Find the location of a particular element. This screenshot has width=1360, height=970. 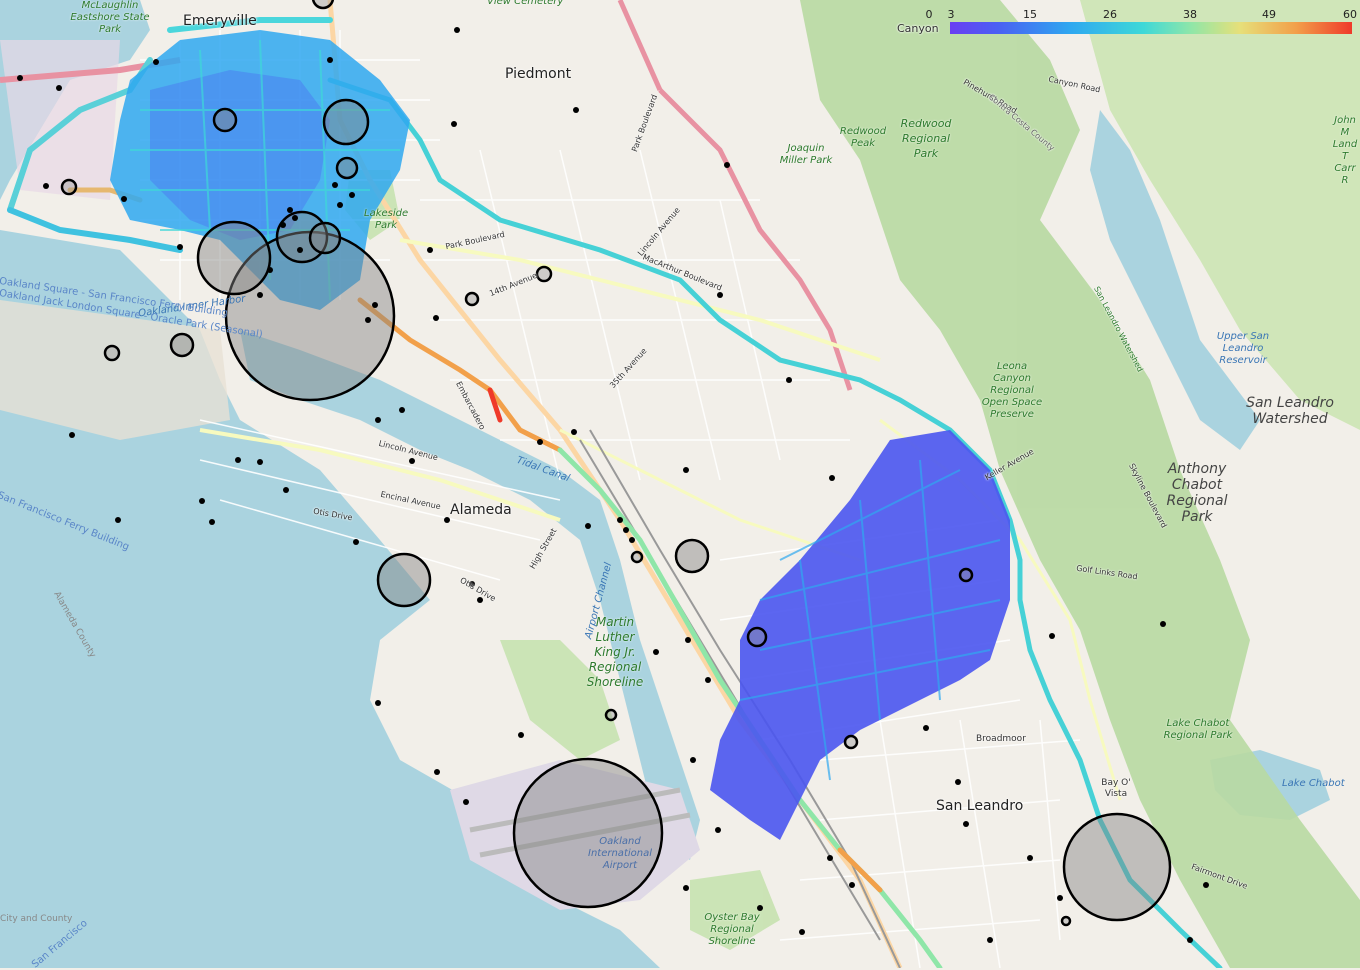

colorbar-gradient is located at coordinates (1151, 28).